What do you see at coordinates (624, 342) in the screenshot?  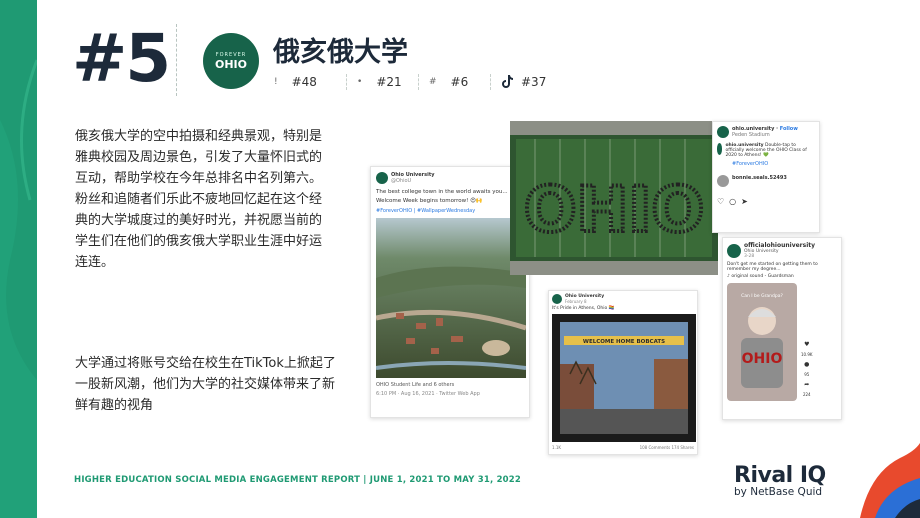 I see `banner-text: WELCOME HOME BOBCATS` at bounding box center [624, 342].